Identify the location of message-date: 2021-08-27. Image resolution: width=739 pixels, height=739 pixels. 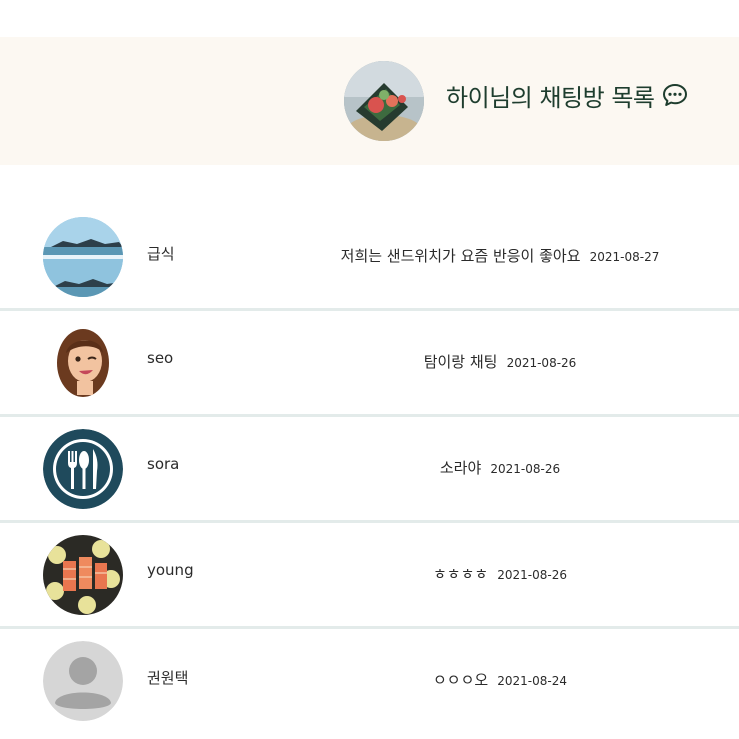
(624, 257).